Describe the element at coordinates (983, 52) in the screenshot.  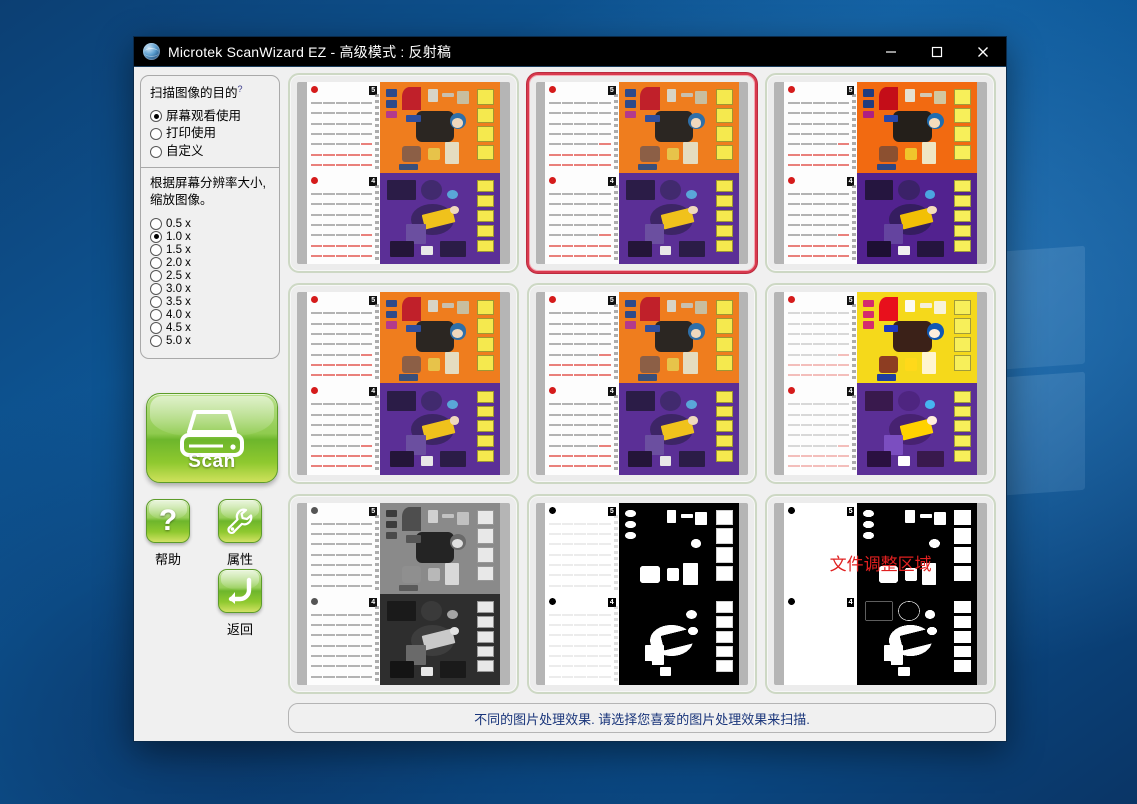
I see `close-button` at that location.